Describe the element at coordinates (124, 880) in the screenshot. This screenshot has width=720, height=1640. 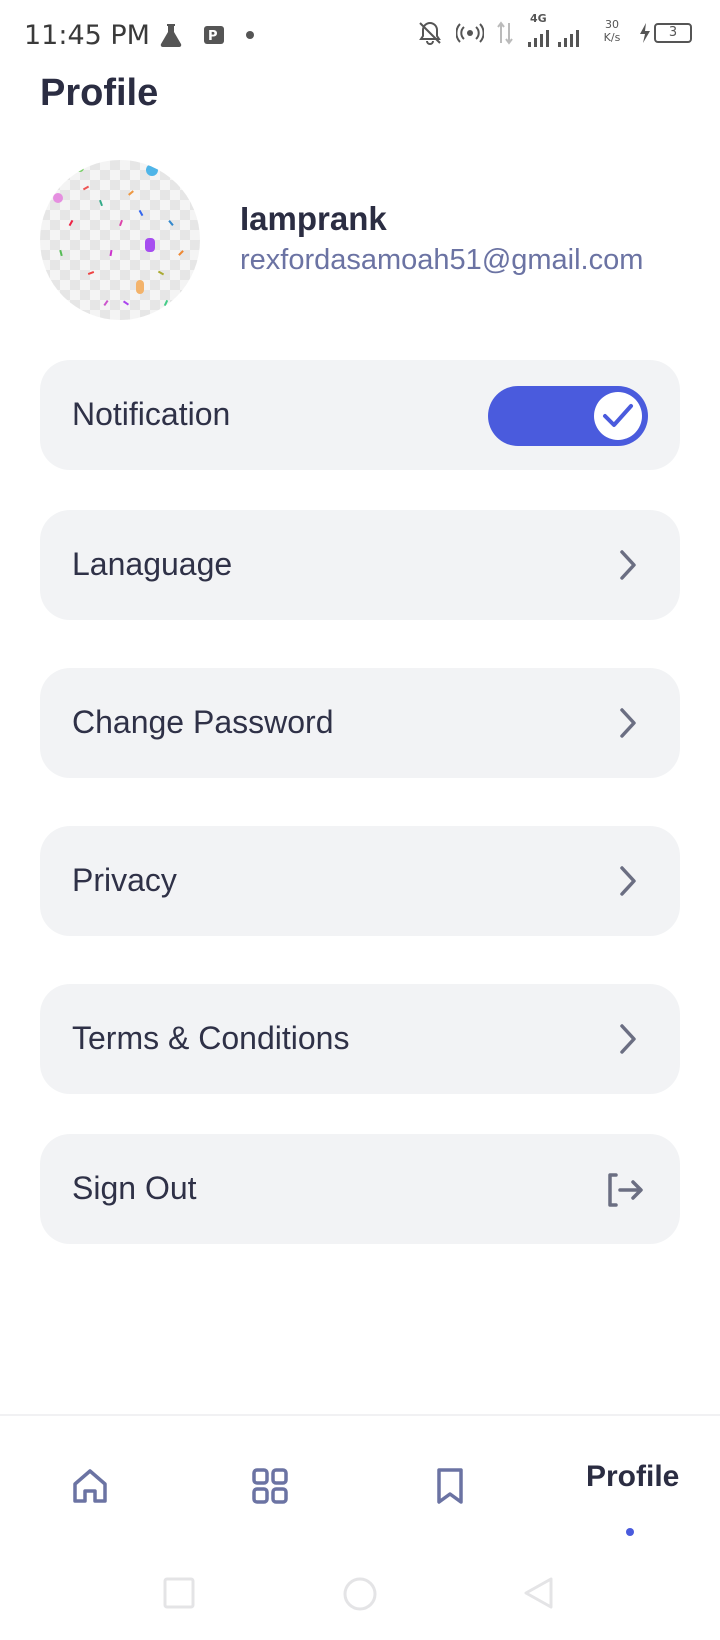
I see `privacy-label: Privacy` at that location.